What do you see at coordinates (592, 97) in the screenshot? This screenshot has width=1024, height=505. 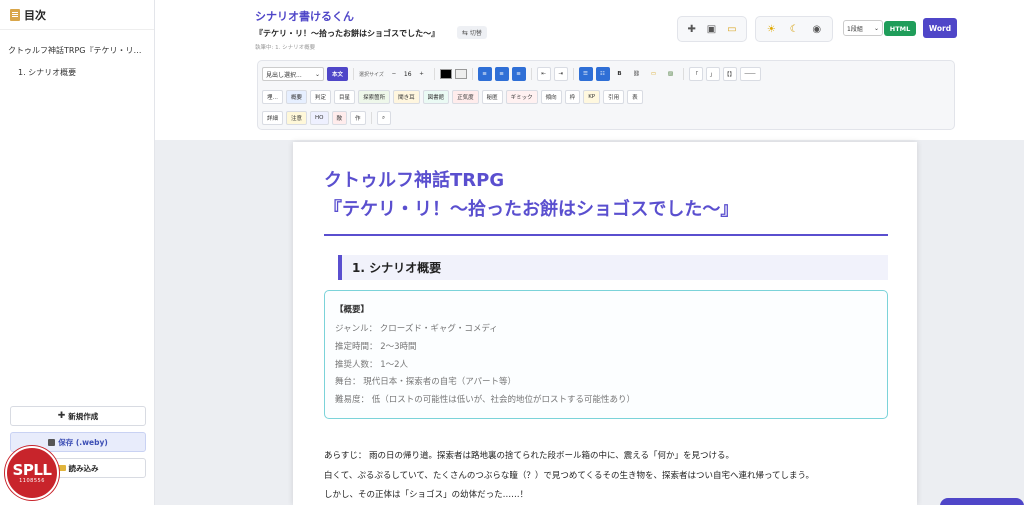 I see `kp-button: KP` at bounding box center [592, 97].